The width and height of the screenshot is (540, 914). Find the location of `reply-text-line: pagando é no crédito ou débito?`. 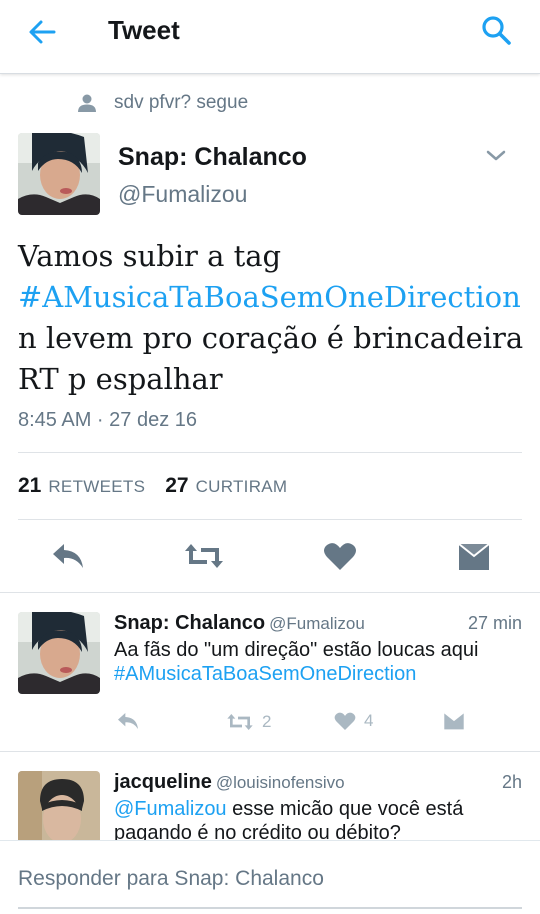

reply-text-line: pagando é no crédito ou débito? is located at coordinates (257, 831).